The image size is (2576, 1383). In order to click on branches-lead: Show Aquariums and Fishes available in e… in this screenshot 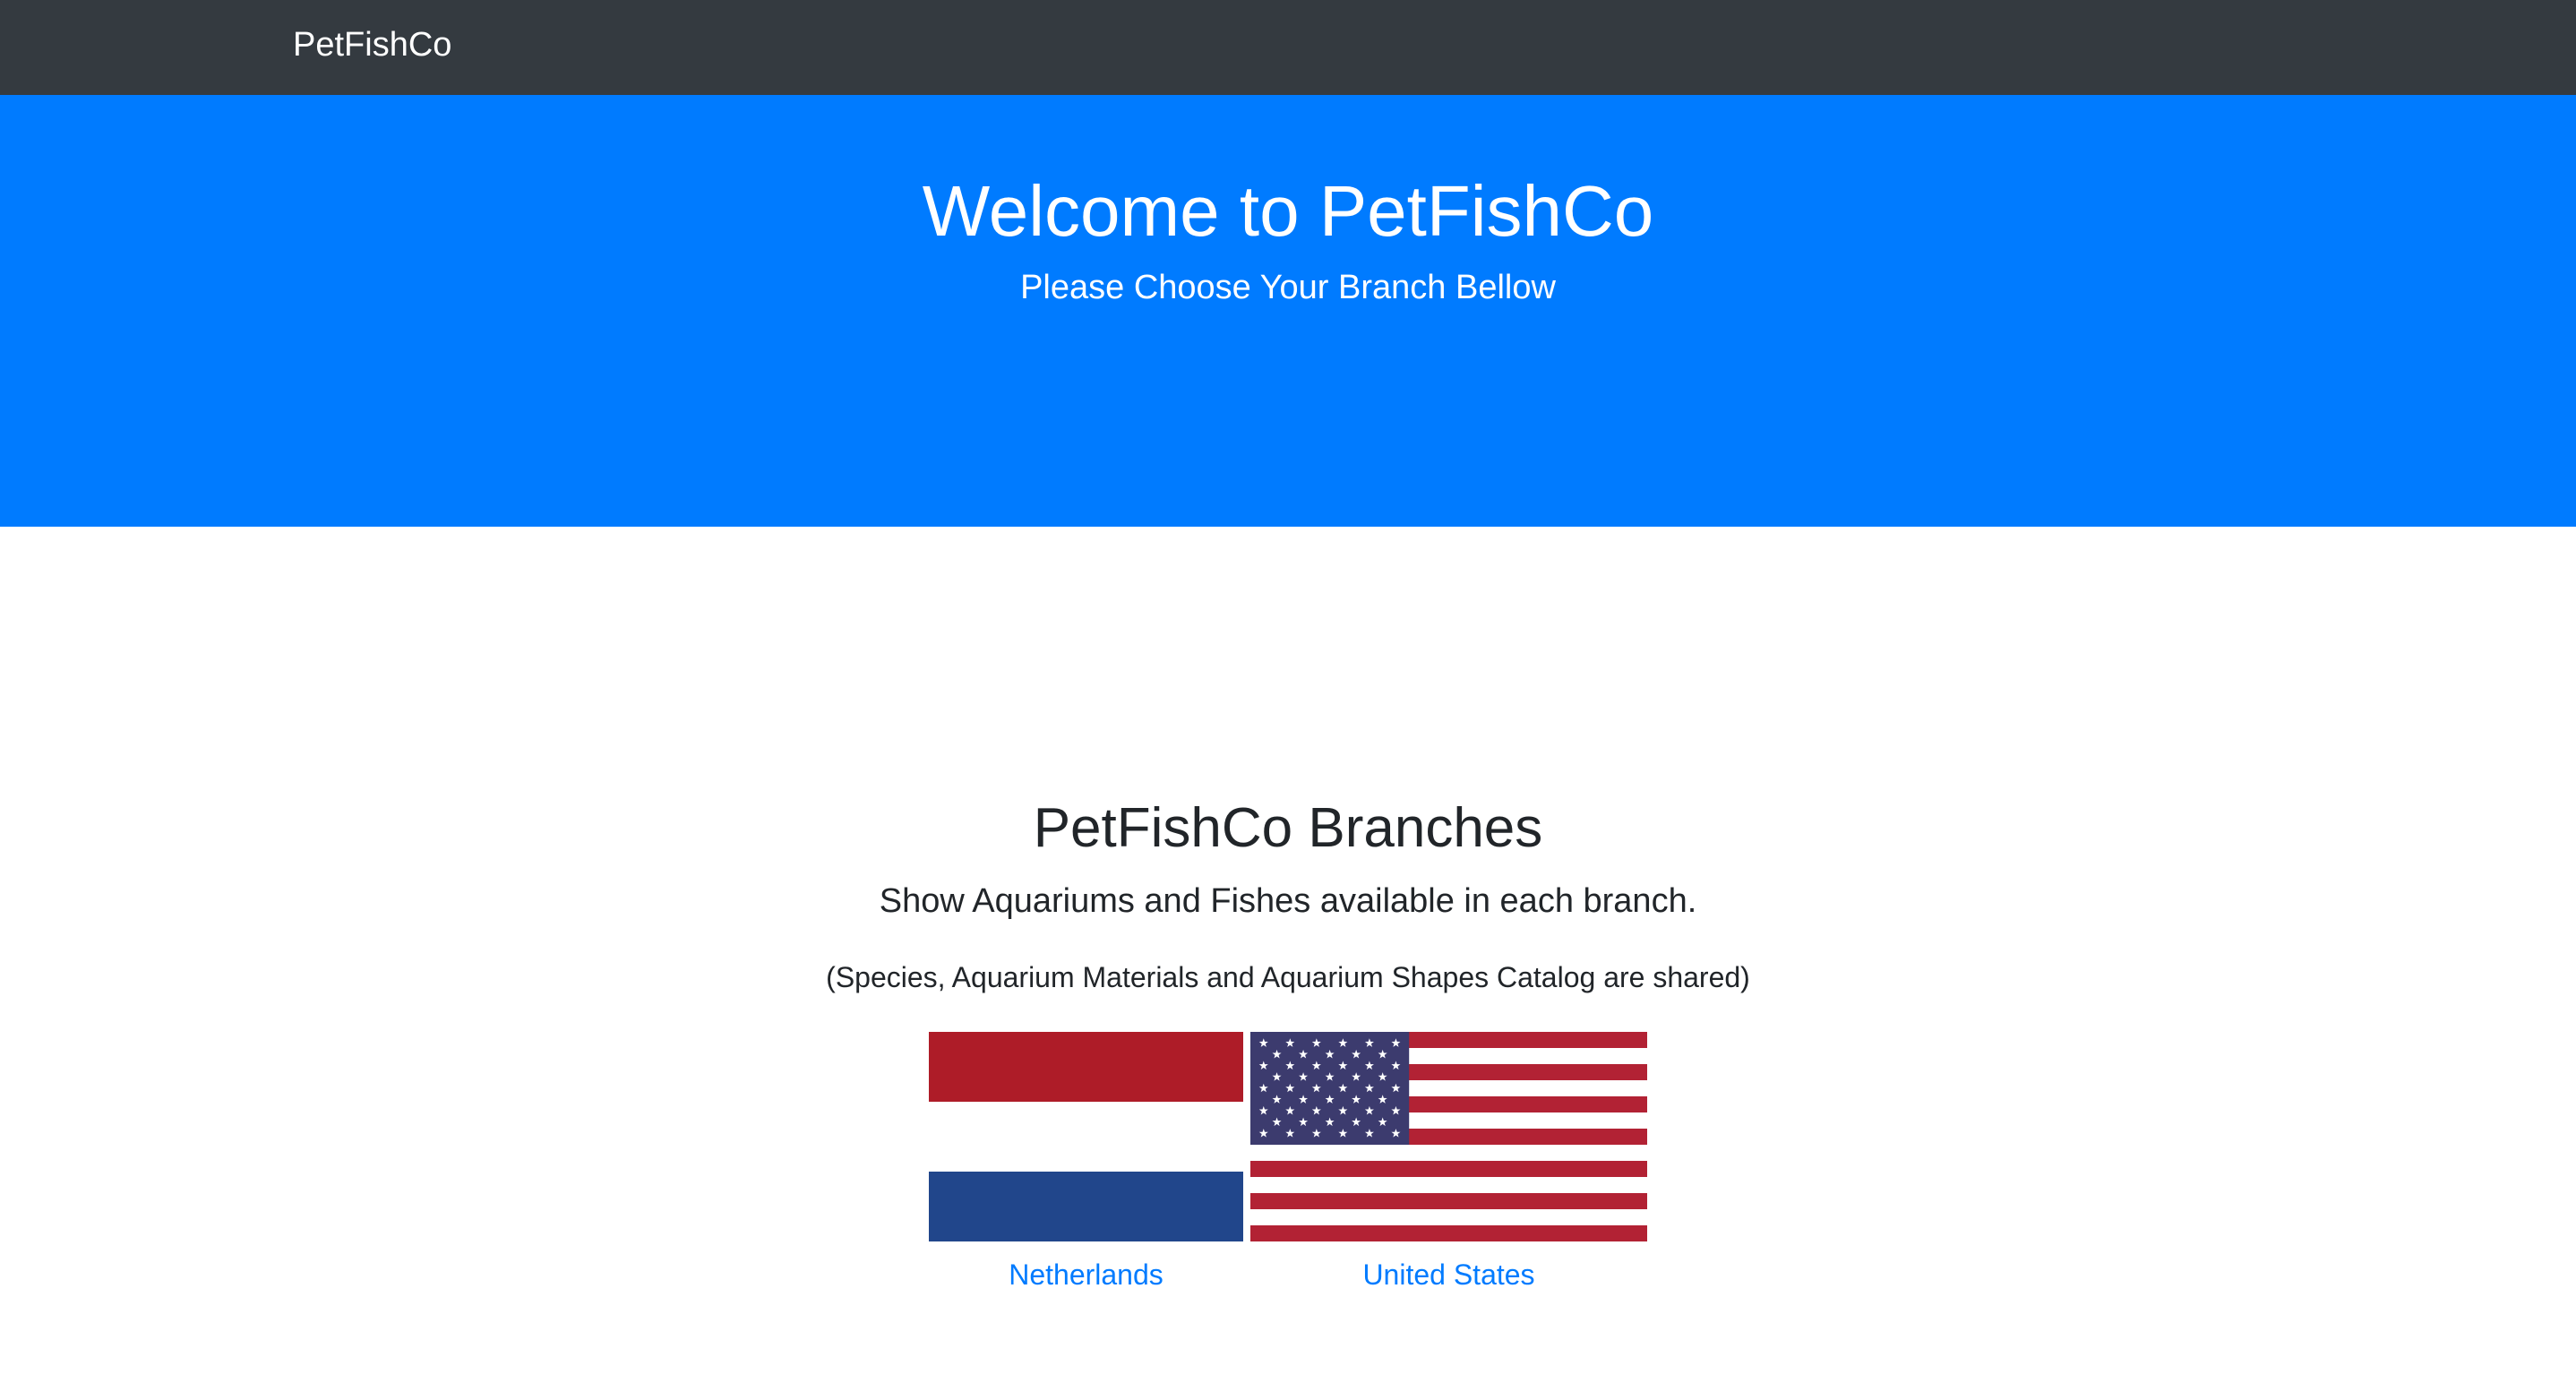, I will do `click(1288, 901)`.